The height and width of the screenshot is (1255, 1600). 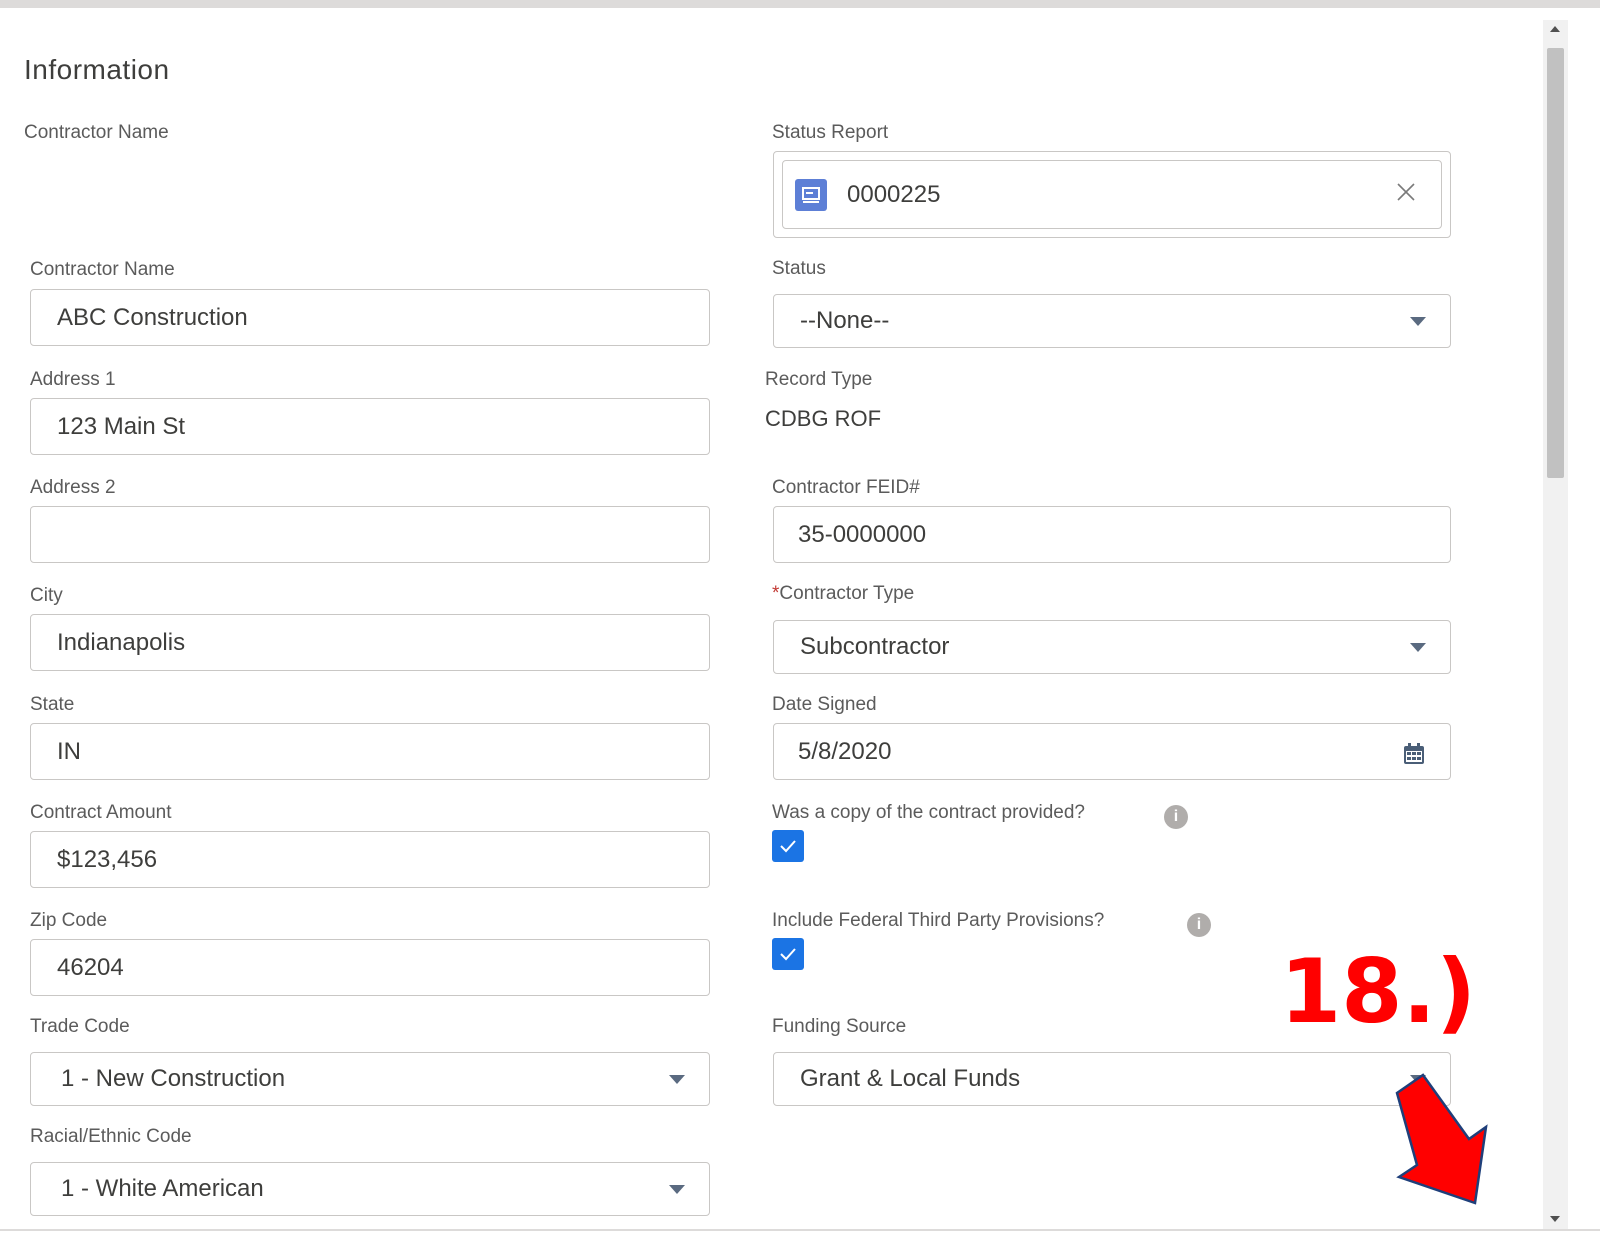 What do you see at coordinates (69, 751) in the screenshot?
I see `state-value: IN` at bounding box center [69, 751].